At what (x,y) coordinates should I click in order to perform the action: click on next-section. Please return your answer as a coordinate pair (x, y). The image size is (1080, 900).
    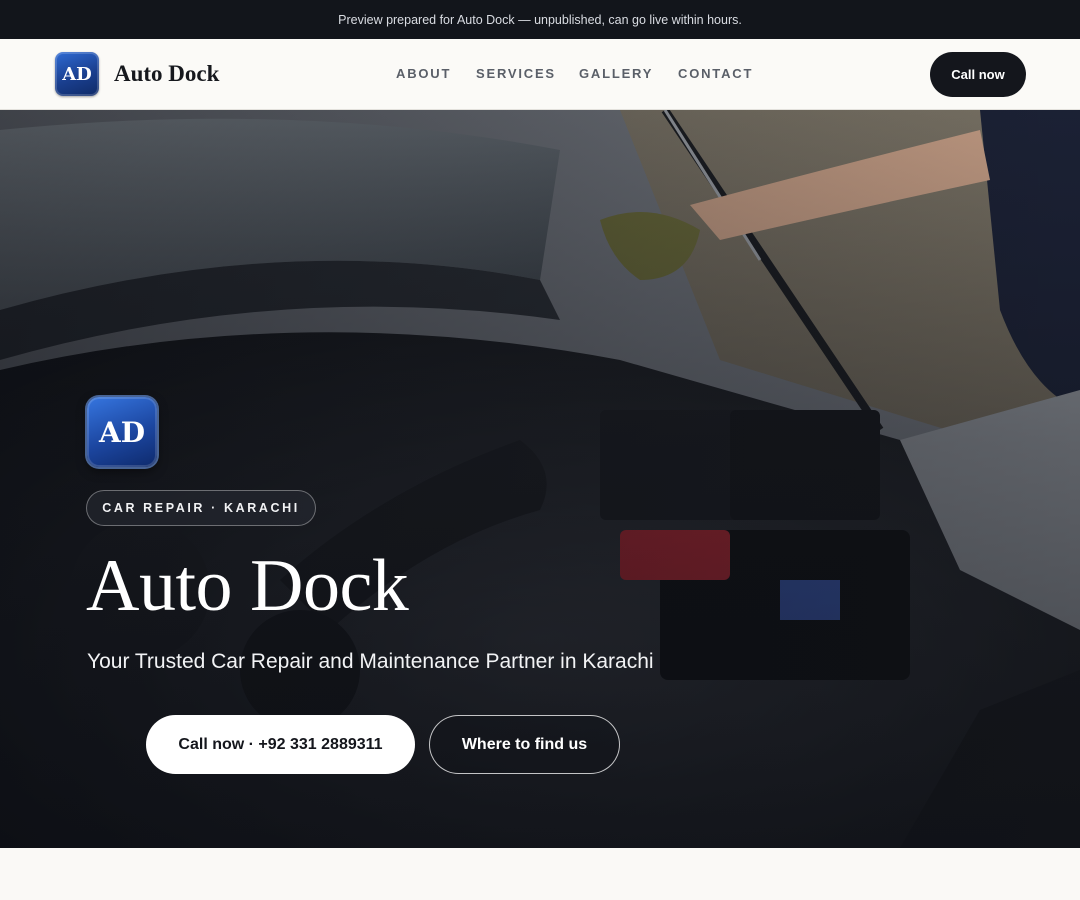
    Looking at the image, I should click on (540, 874).